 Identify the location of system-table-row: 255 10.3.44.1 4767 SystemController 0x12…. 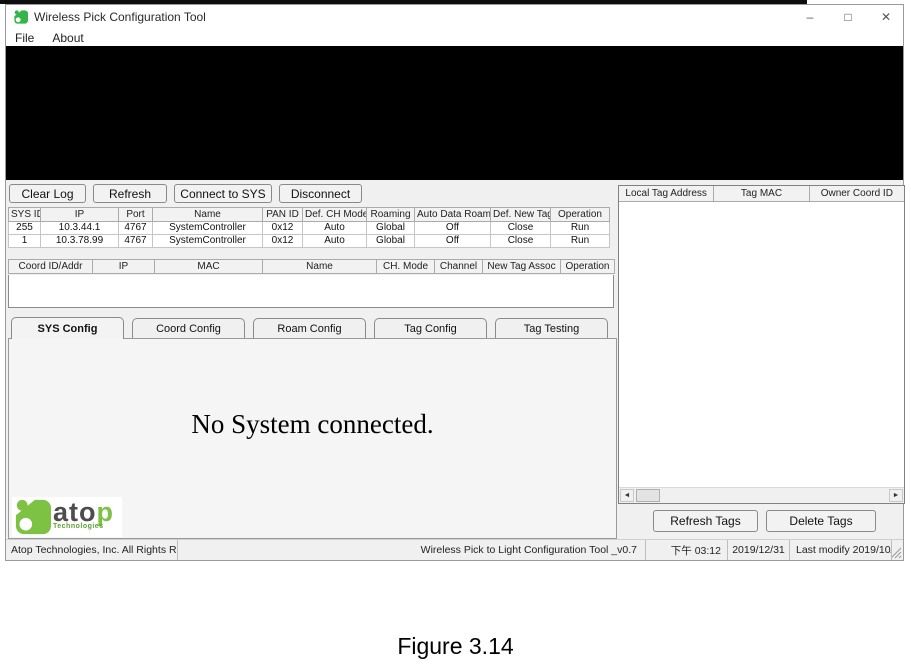
(309, 228).